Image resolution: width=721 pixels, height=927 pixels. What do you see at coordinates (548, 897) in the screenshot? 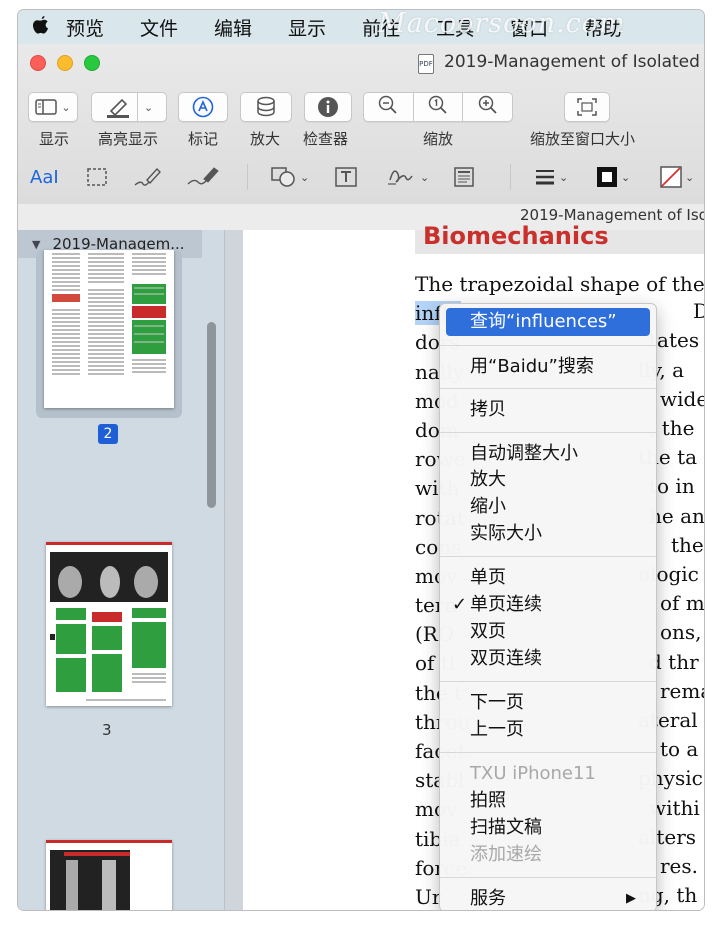
I see `context-menu-item: 服务 ▶` at bounding box center [548, 897].